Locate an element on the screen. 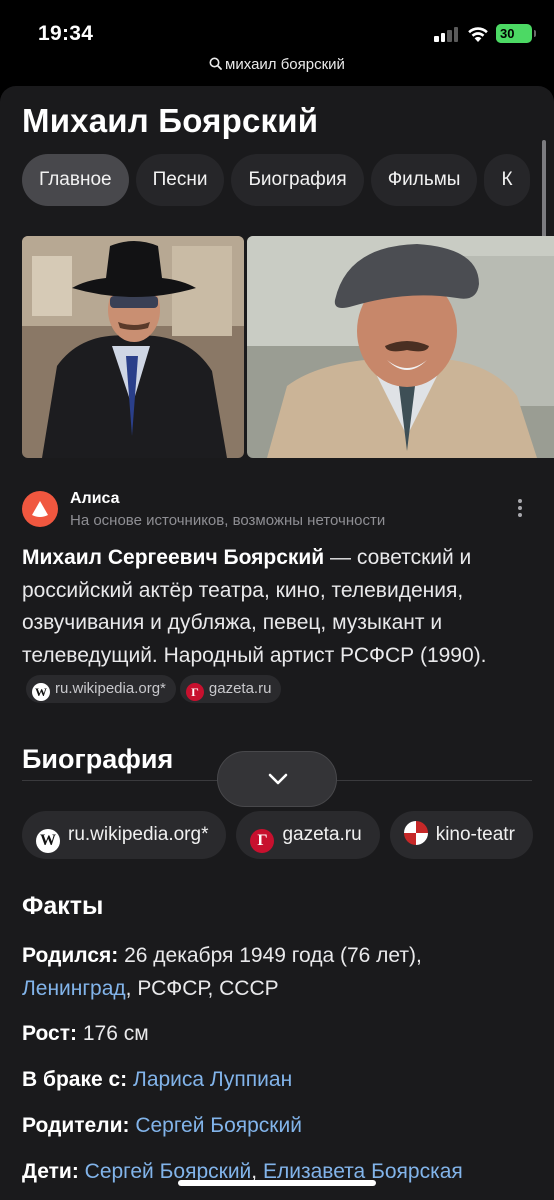  status-time: 19:34 is located at coordinates (66, 33).